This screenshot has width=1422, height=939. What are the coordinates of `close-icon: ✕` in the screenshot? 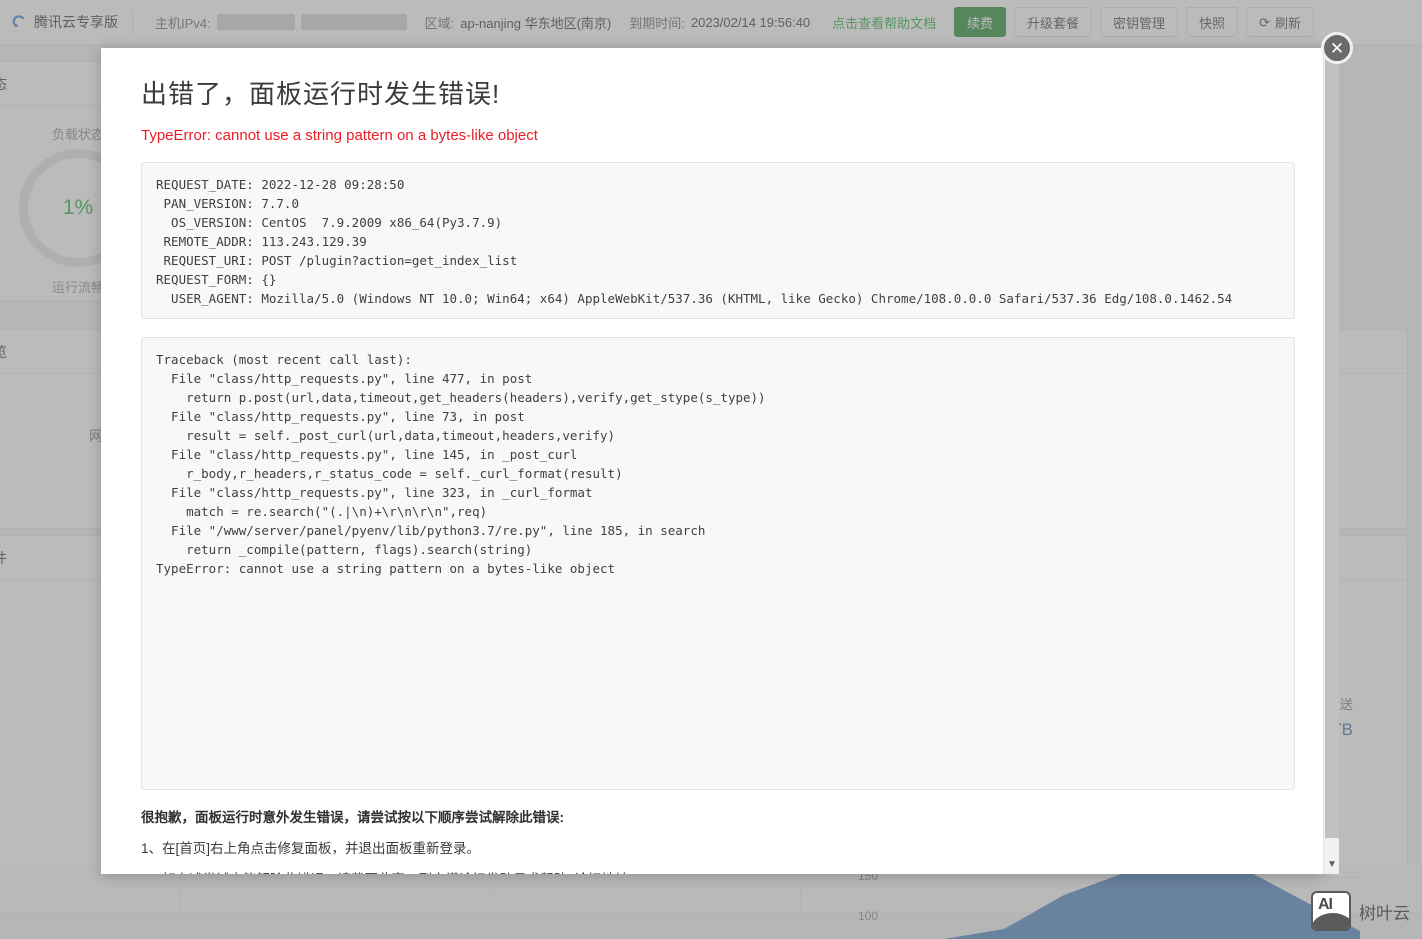 It's located at (1337, 48).